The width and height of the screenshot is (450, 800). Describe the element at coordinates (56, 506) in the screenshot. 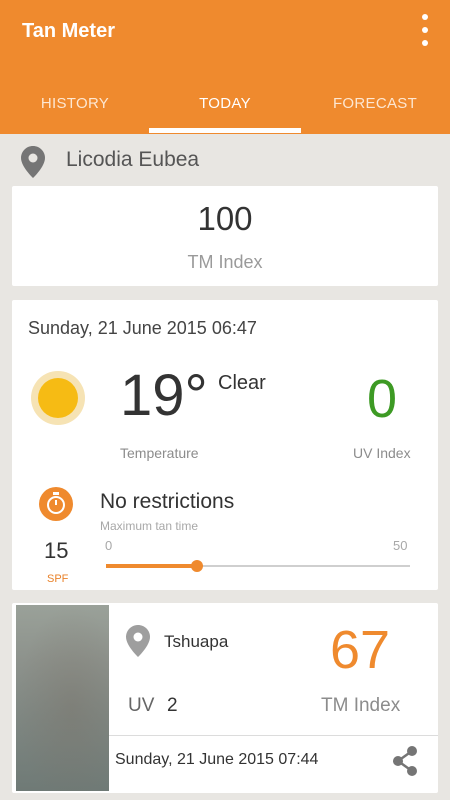

I see `stopwatch-icon` at that location.